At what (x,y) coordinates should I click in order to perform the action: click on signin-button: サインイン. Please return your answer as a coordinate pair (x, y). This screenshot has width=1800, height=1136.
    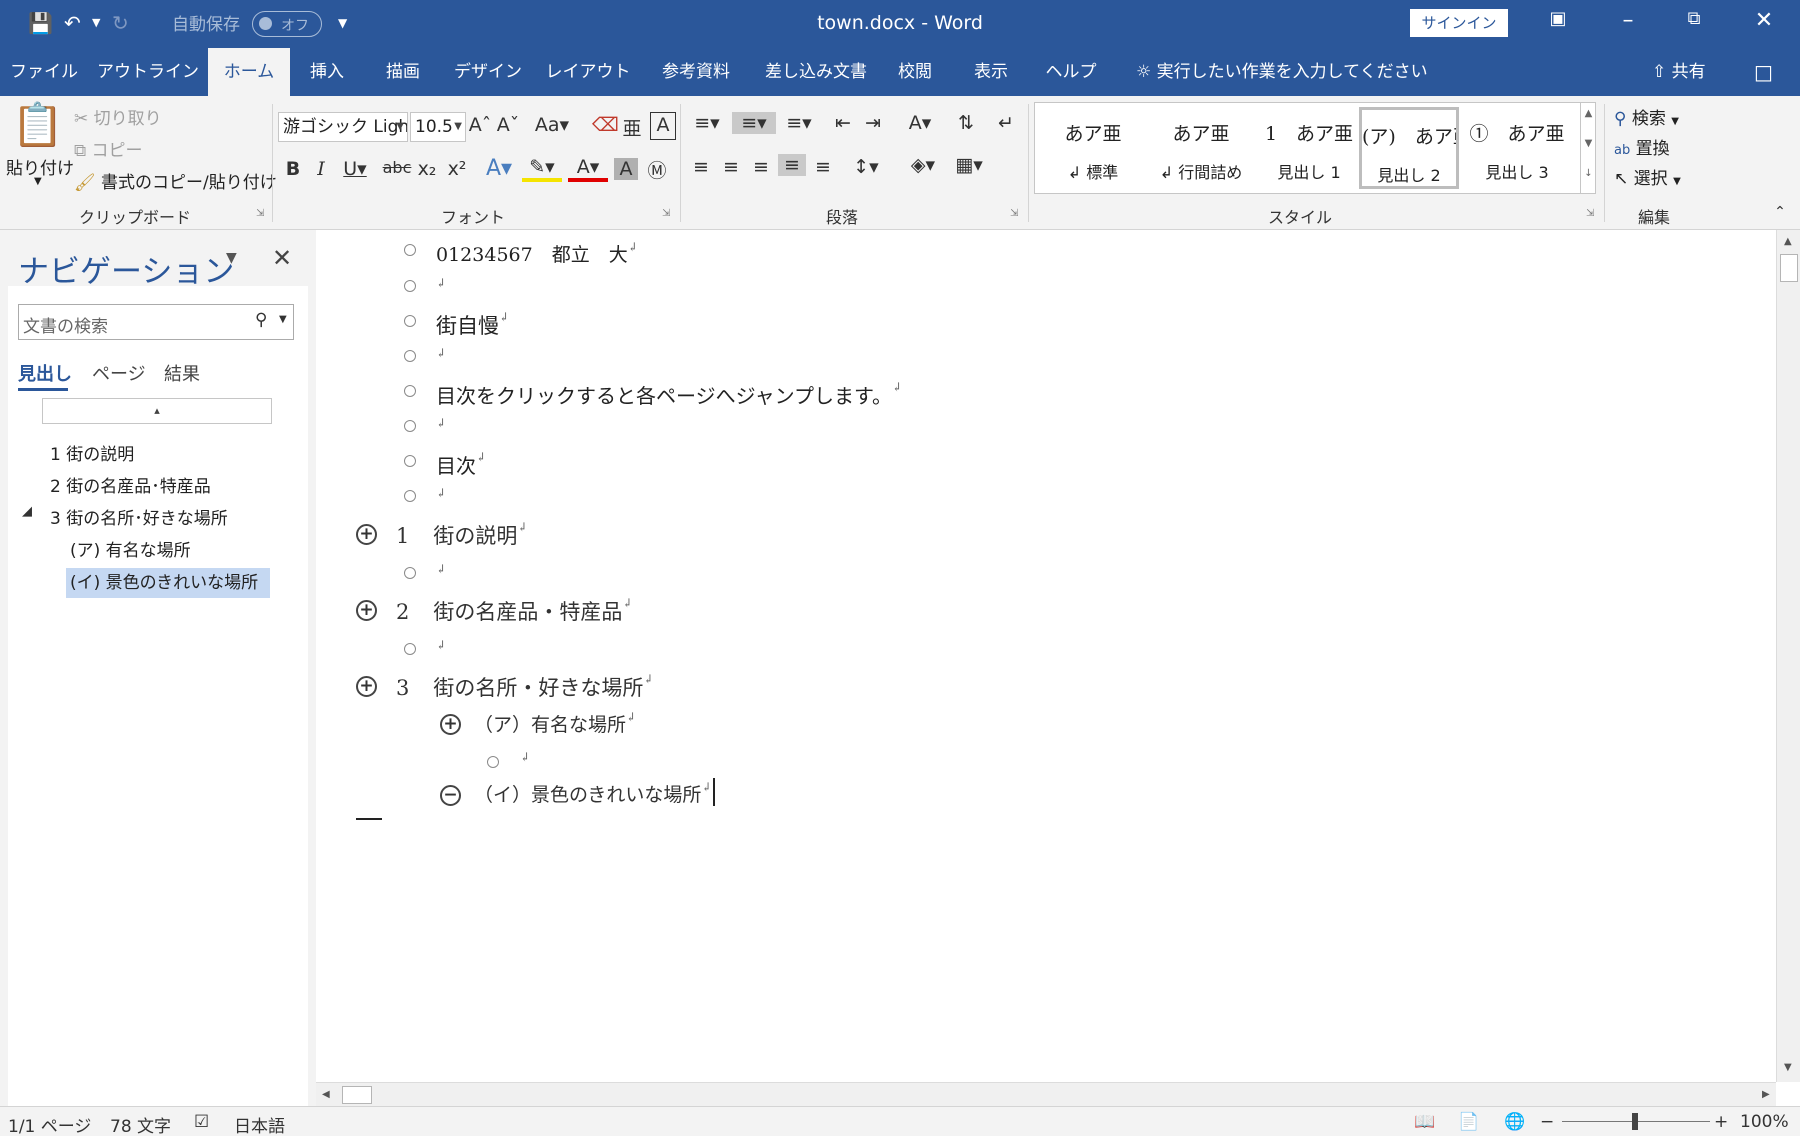
    Looking at the image, I should click on (1459, 23).